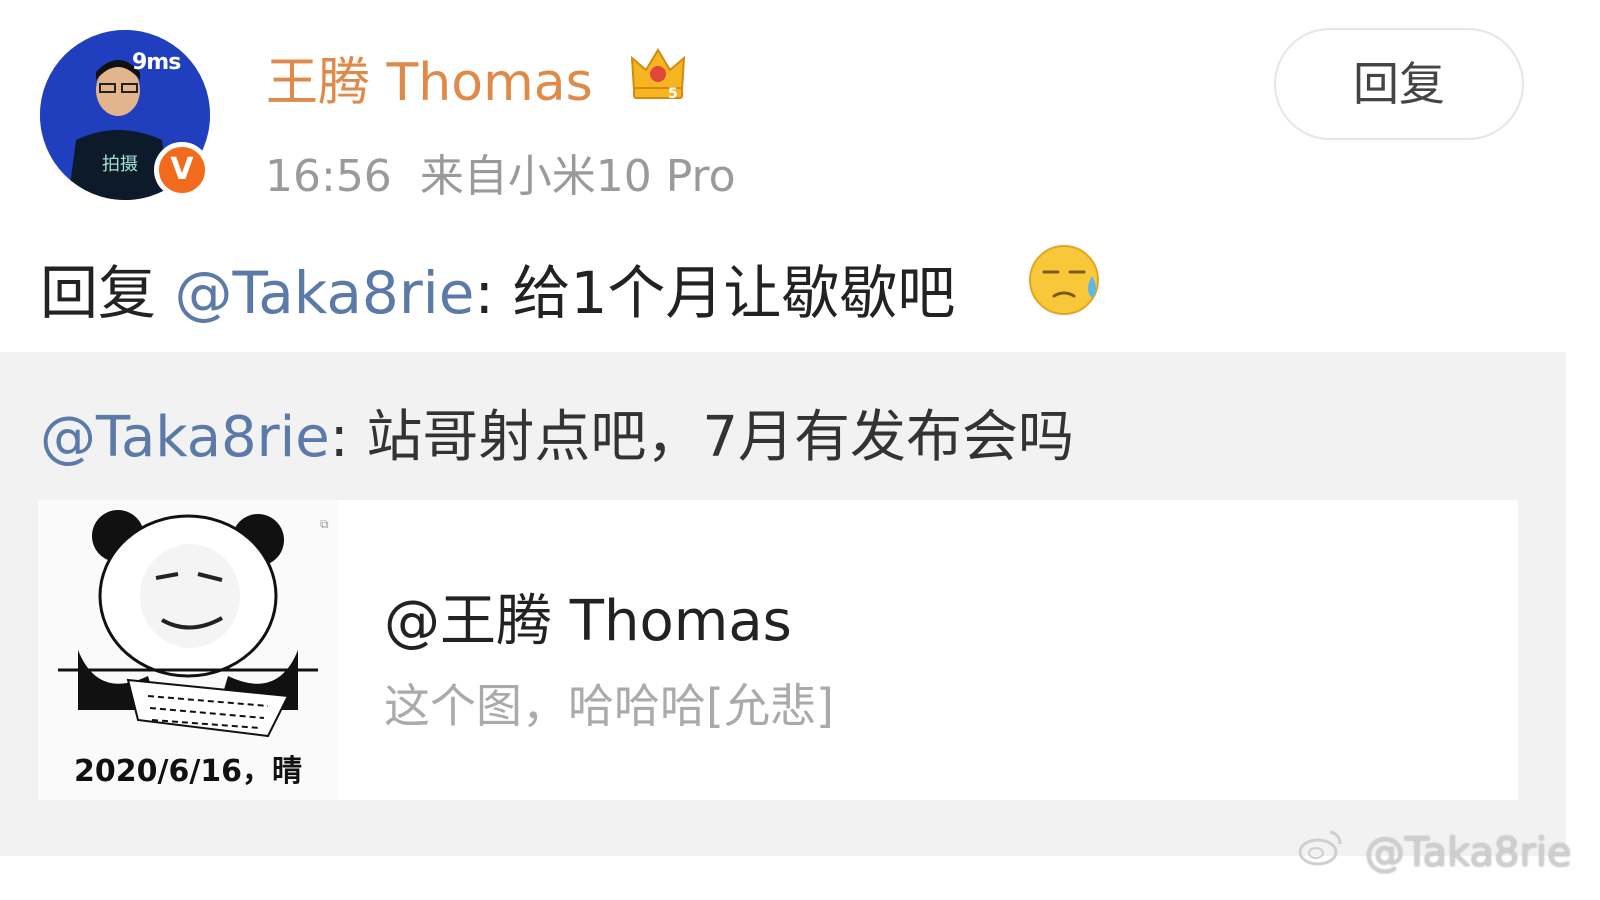  I want to click on quoted-text: @Taka8rie: 站哥射点吧，7月有发布会吗, so click(557, 432).